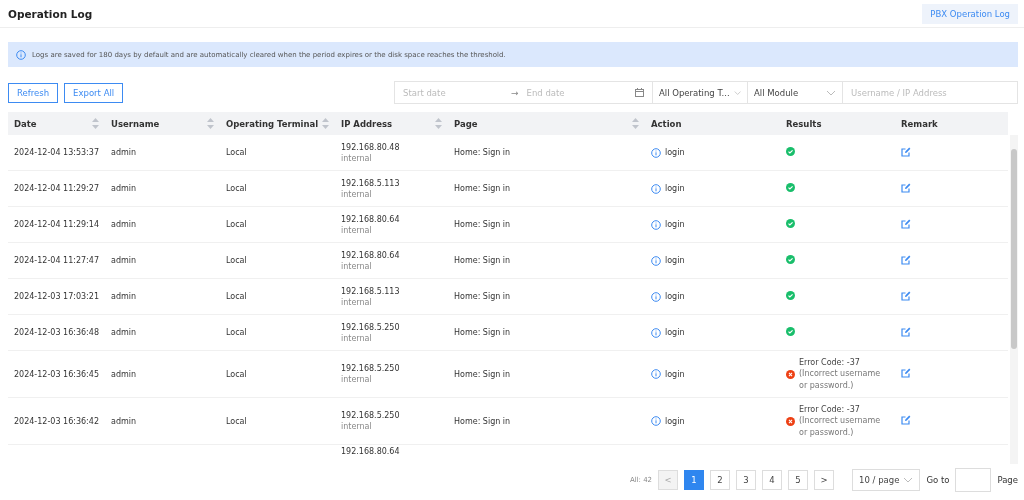  What do you see at coordinates (1014, 299) in the screenshot?
I see `scrollbar` at bounding box center [1014, 299].